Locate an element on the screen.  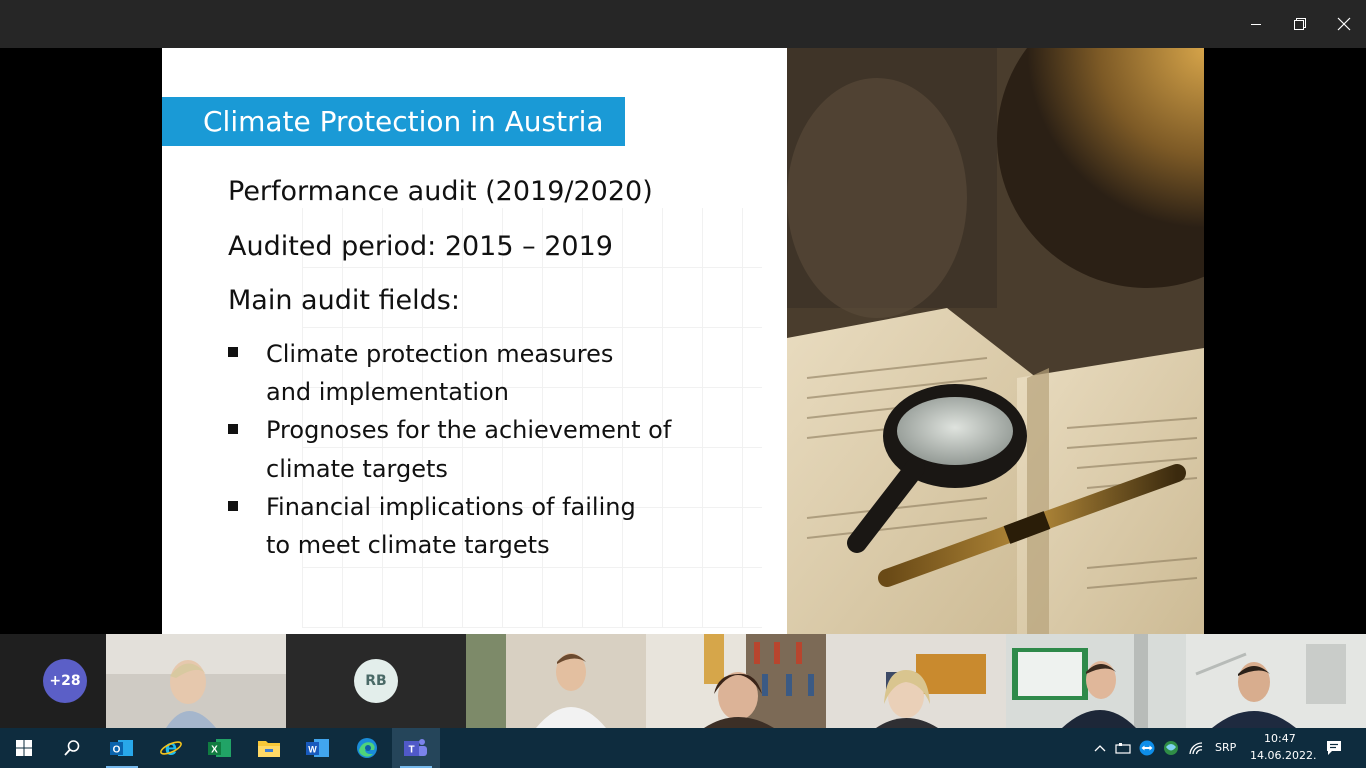
tray-network-status-button is located at coordinates (1171, 748).